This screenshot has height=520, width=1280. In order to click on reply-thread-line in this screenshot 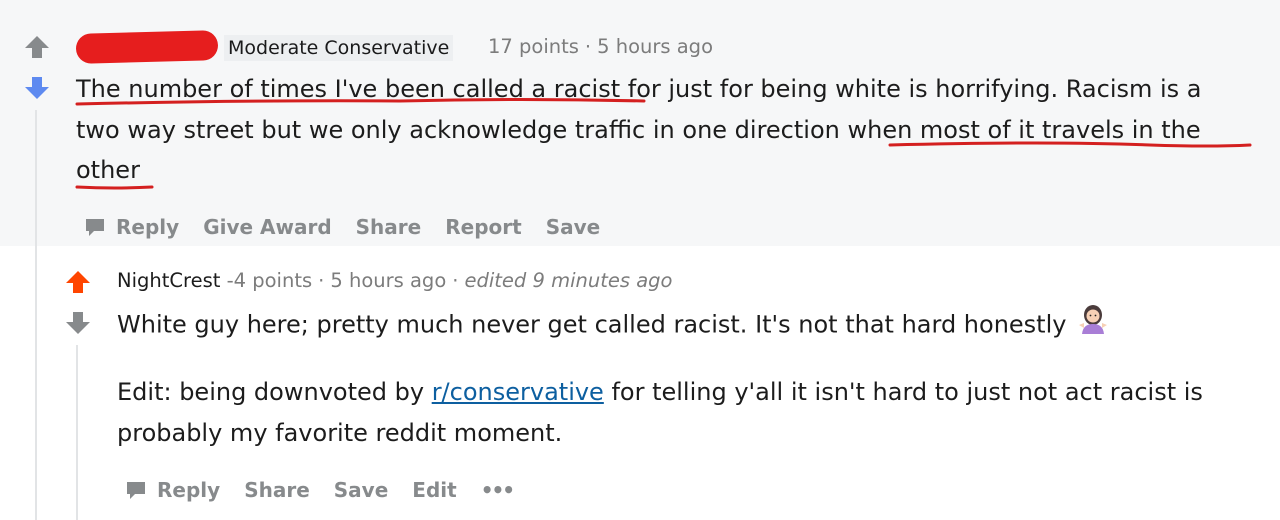, I will do `click(77, 432)`.